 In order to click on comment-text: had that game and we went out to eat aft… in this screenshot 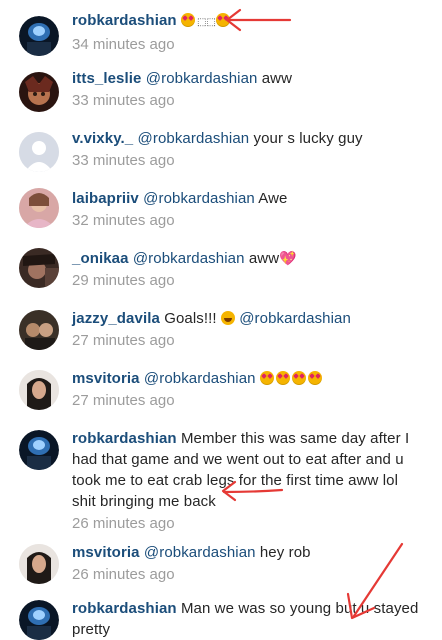, I will do `click(238, 459)`.